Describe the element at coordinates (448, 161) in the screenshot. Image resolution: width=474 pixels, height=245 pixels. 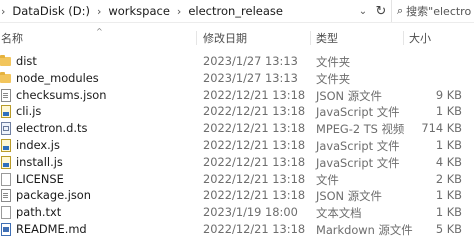
I see `file-size: 4 KB` at that location.